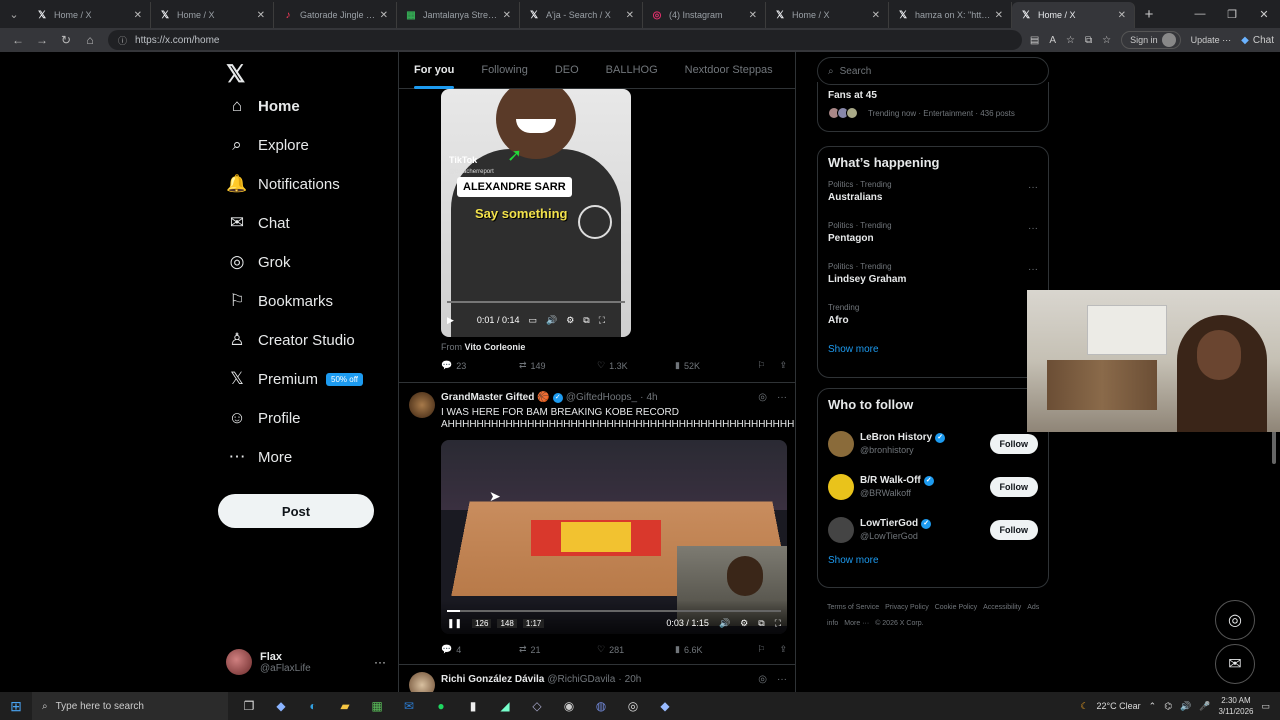 This screenshot has width=1280, height=720. What do you see at coordinates (42, 40) in the screenshot?
I see `forward-icon: →` at bounding box center [42, 40].